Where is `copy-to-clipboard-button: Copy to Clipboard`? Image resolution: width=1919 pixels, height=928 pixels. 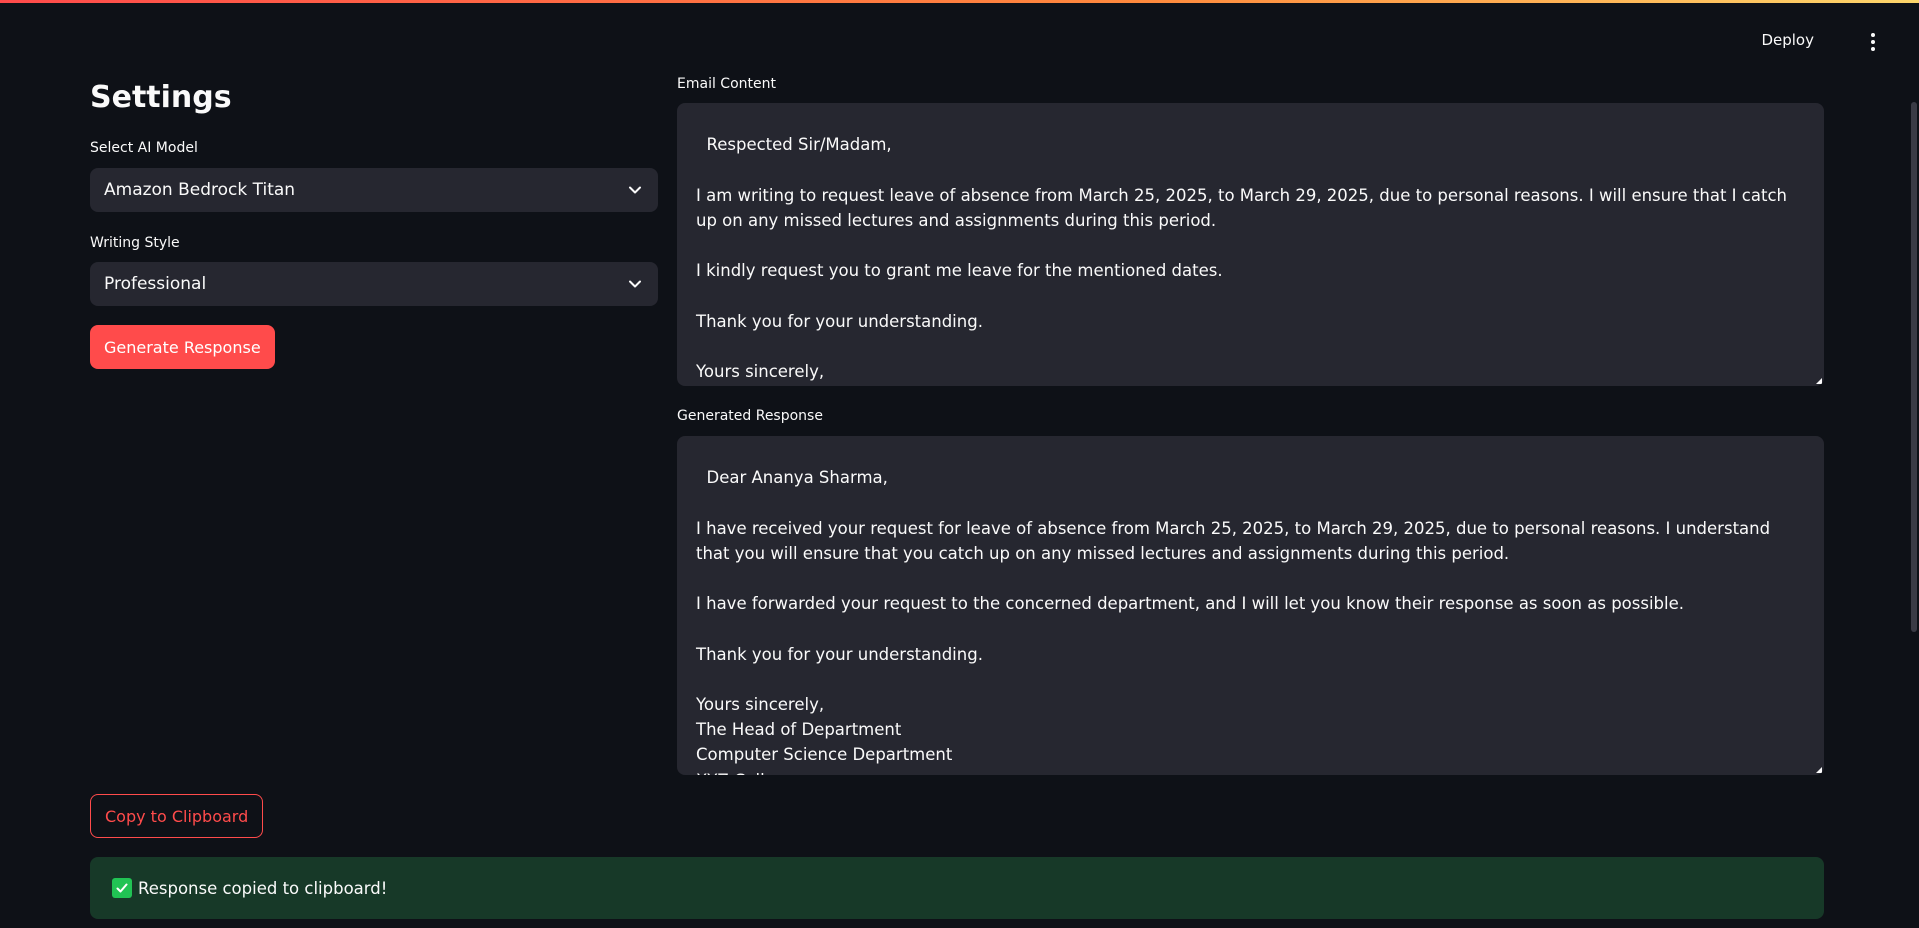 copy-to-clipboard-button: Copy to Clipboard is located at coordinates (177, 816).